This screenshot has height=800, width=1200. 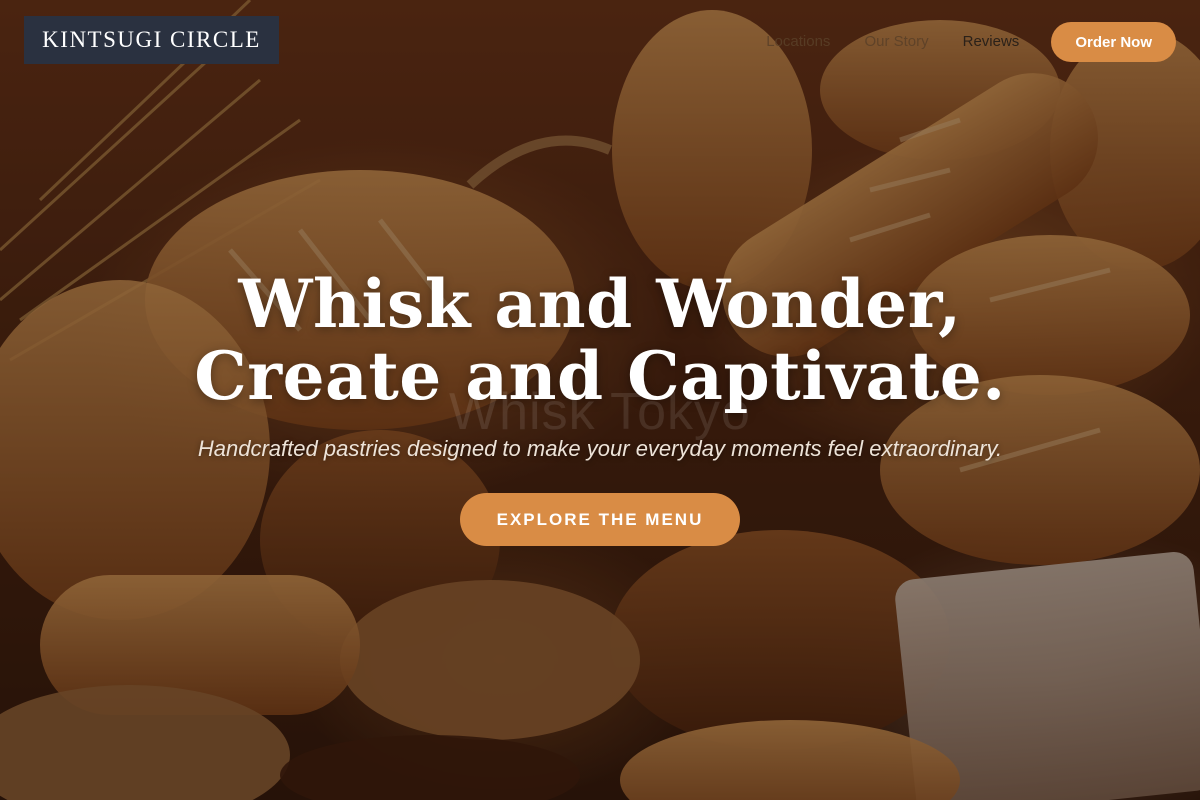 I want to click on main-nav: Locations Our Story Reviews Order Now, so click(x=971, y=42).